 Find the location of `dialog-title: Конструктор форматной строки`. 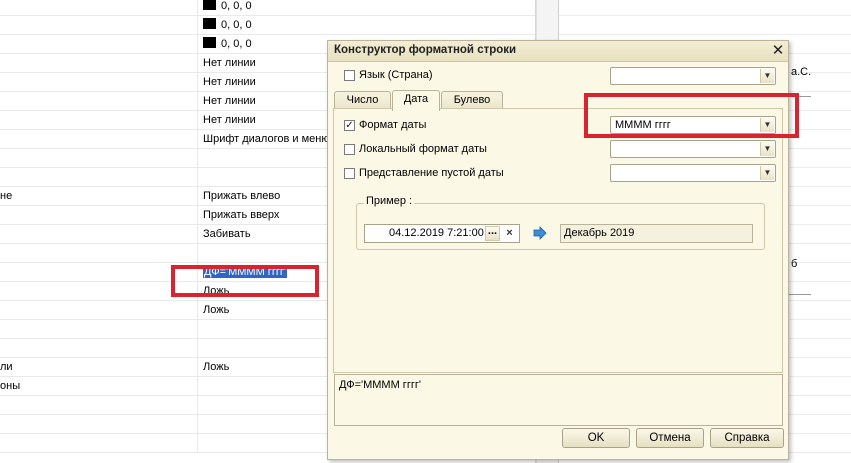

dialog-title: Конструктор форматной строки is located at coordinates (425, 50).